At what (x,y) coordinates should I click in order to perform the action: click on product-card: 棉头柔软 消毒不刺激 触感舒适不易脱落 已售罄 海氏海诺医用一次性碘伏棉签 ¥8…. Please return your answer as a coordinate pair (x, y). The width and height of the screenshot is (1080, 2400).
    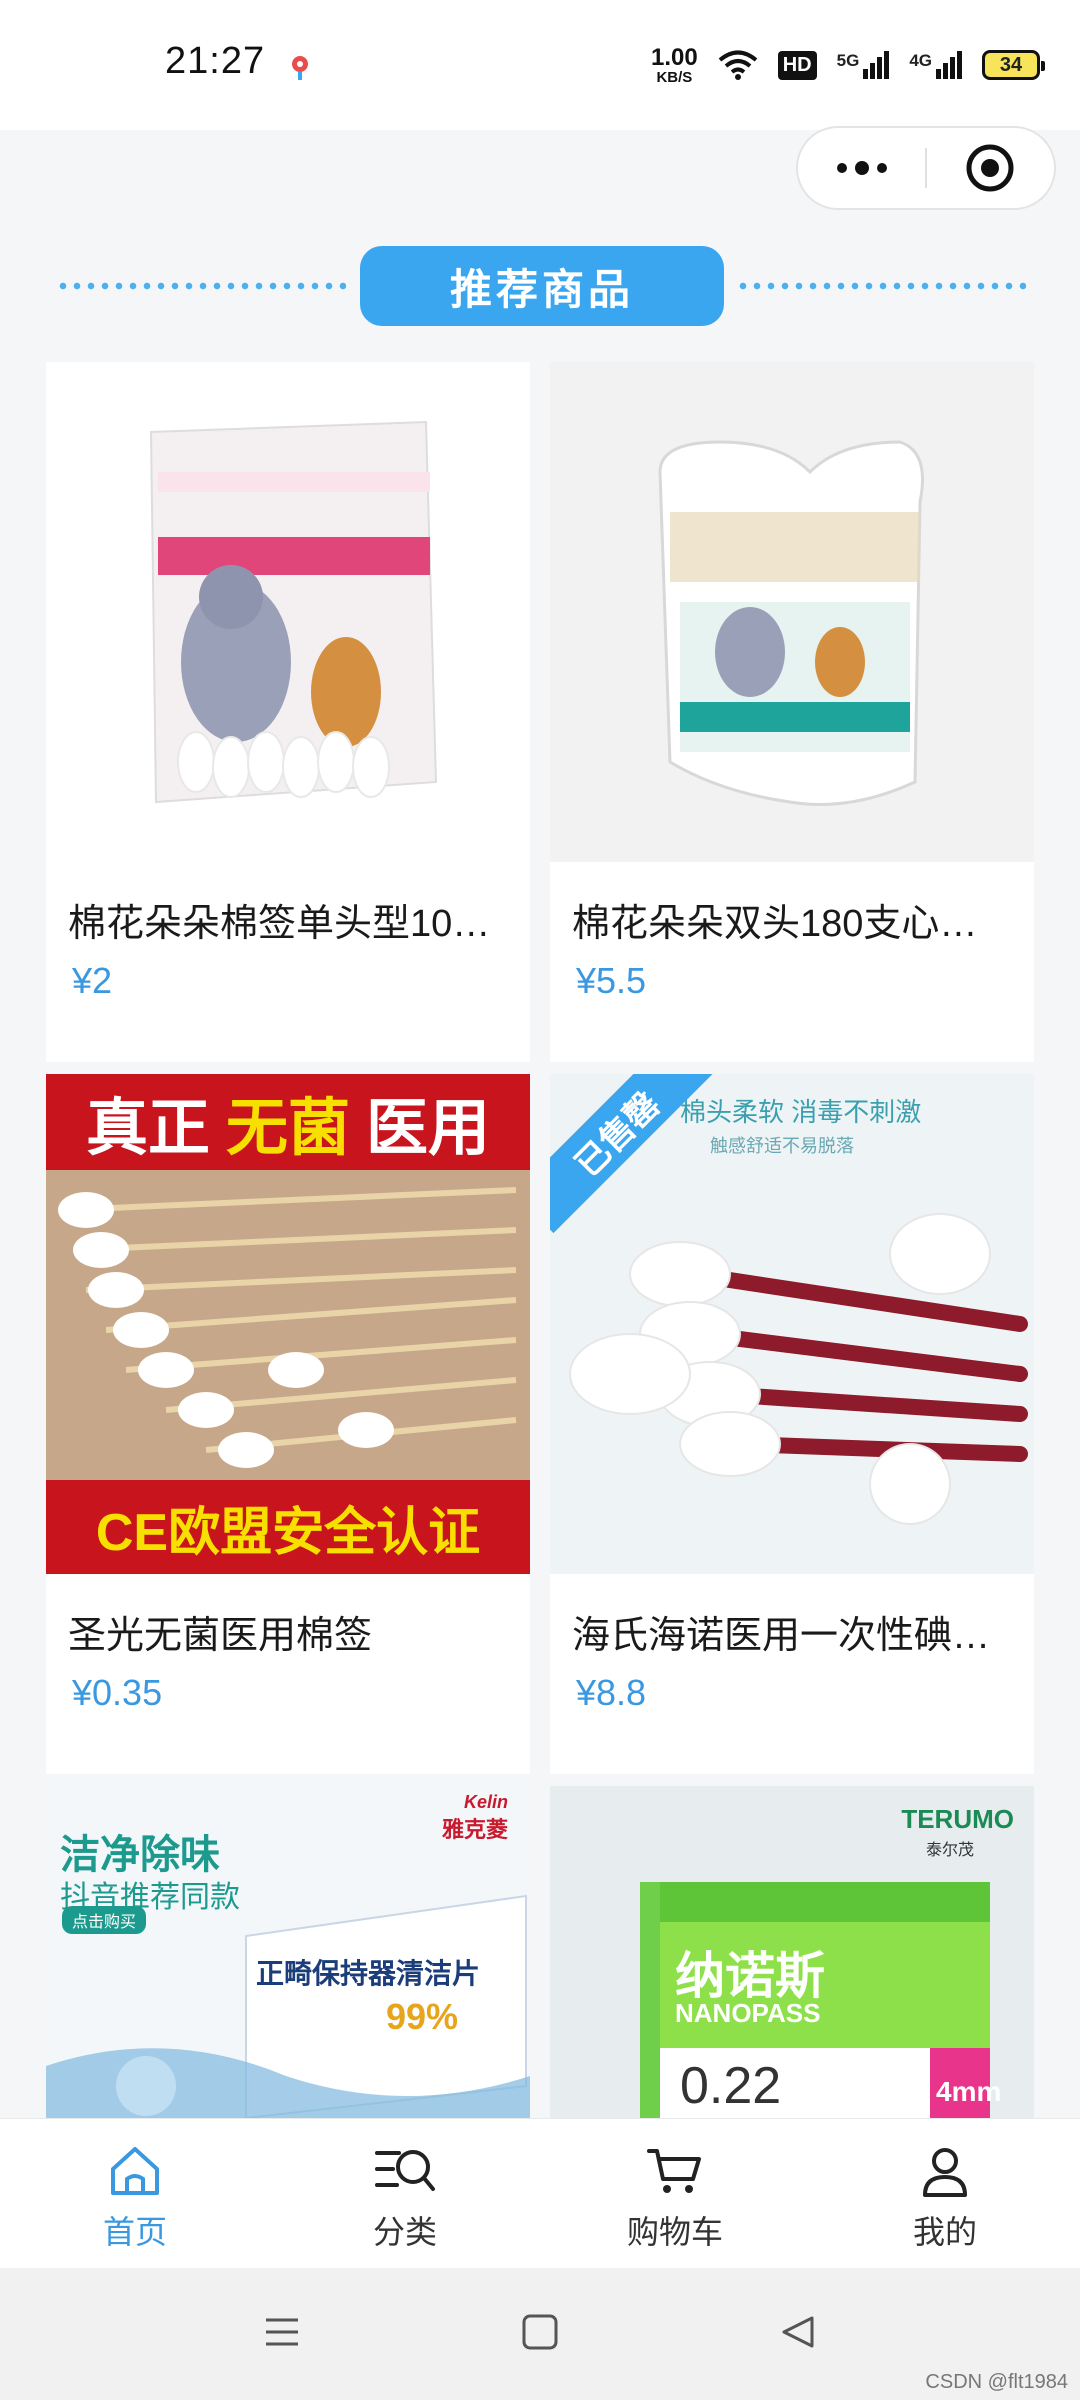
    Looking at the image, I should click on (792, 1424).